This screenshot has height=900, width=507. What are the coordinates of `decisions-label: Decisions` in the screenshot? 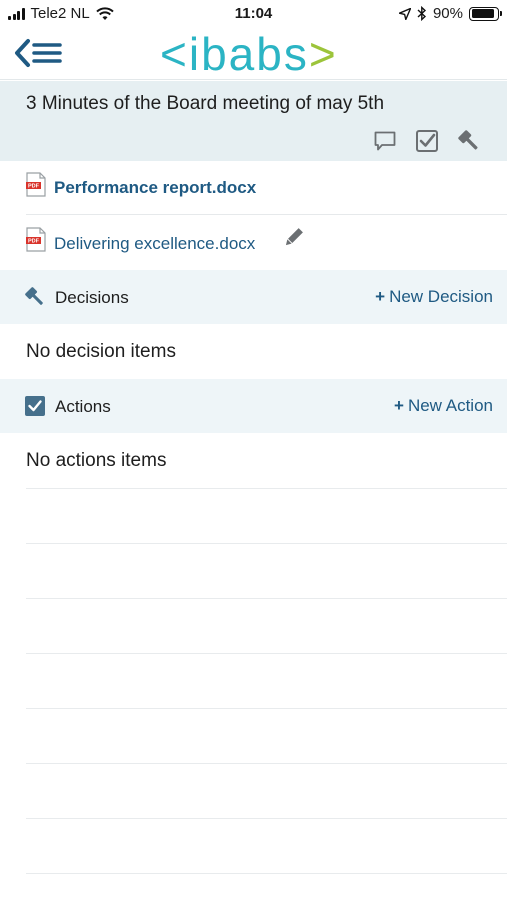 It's located at (92, 297).